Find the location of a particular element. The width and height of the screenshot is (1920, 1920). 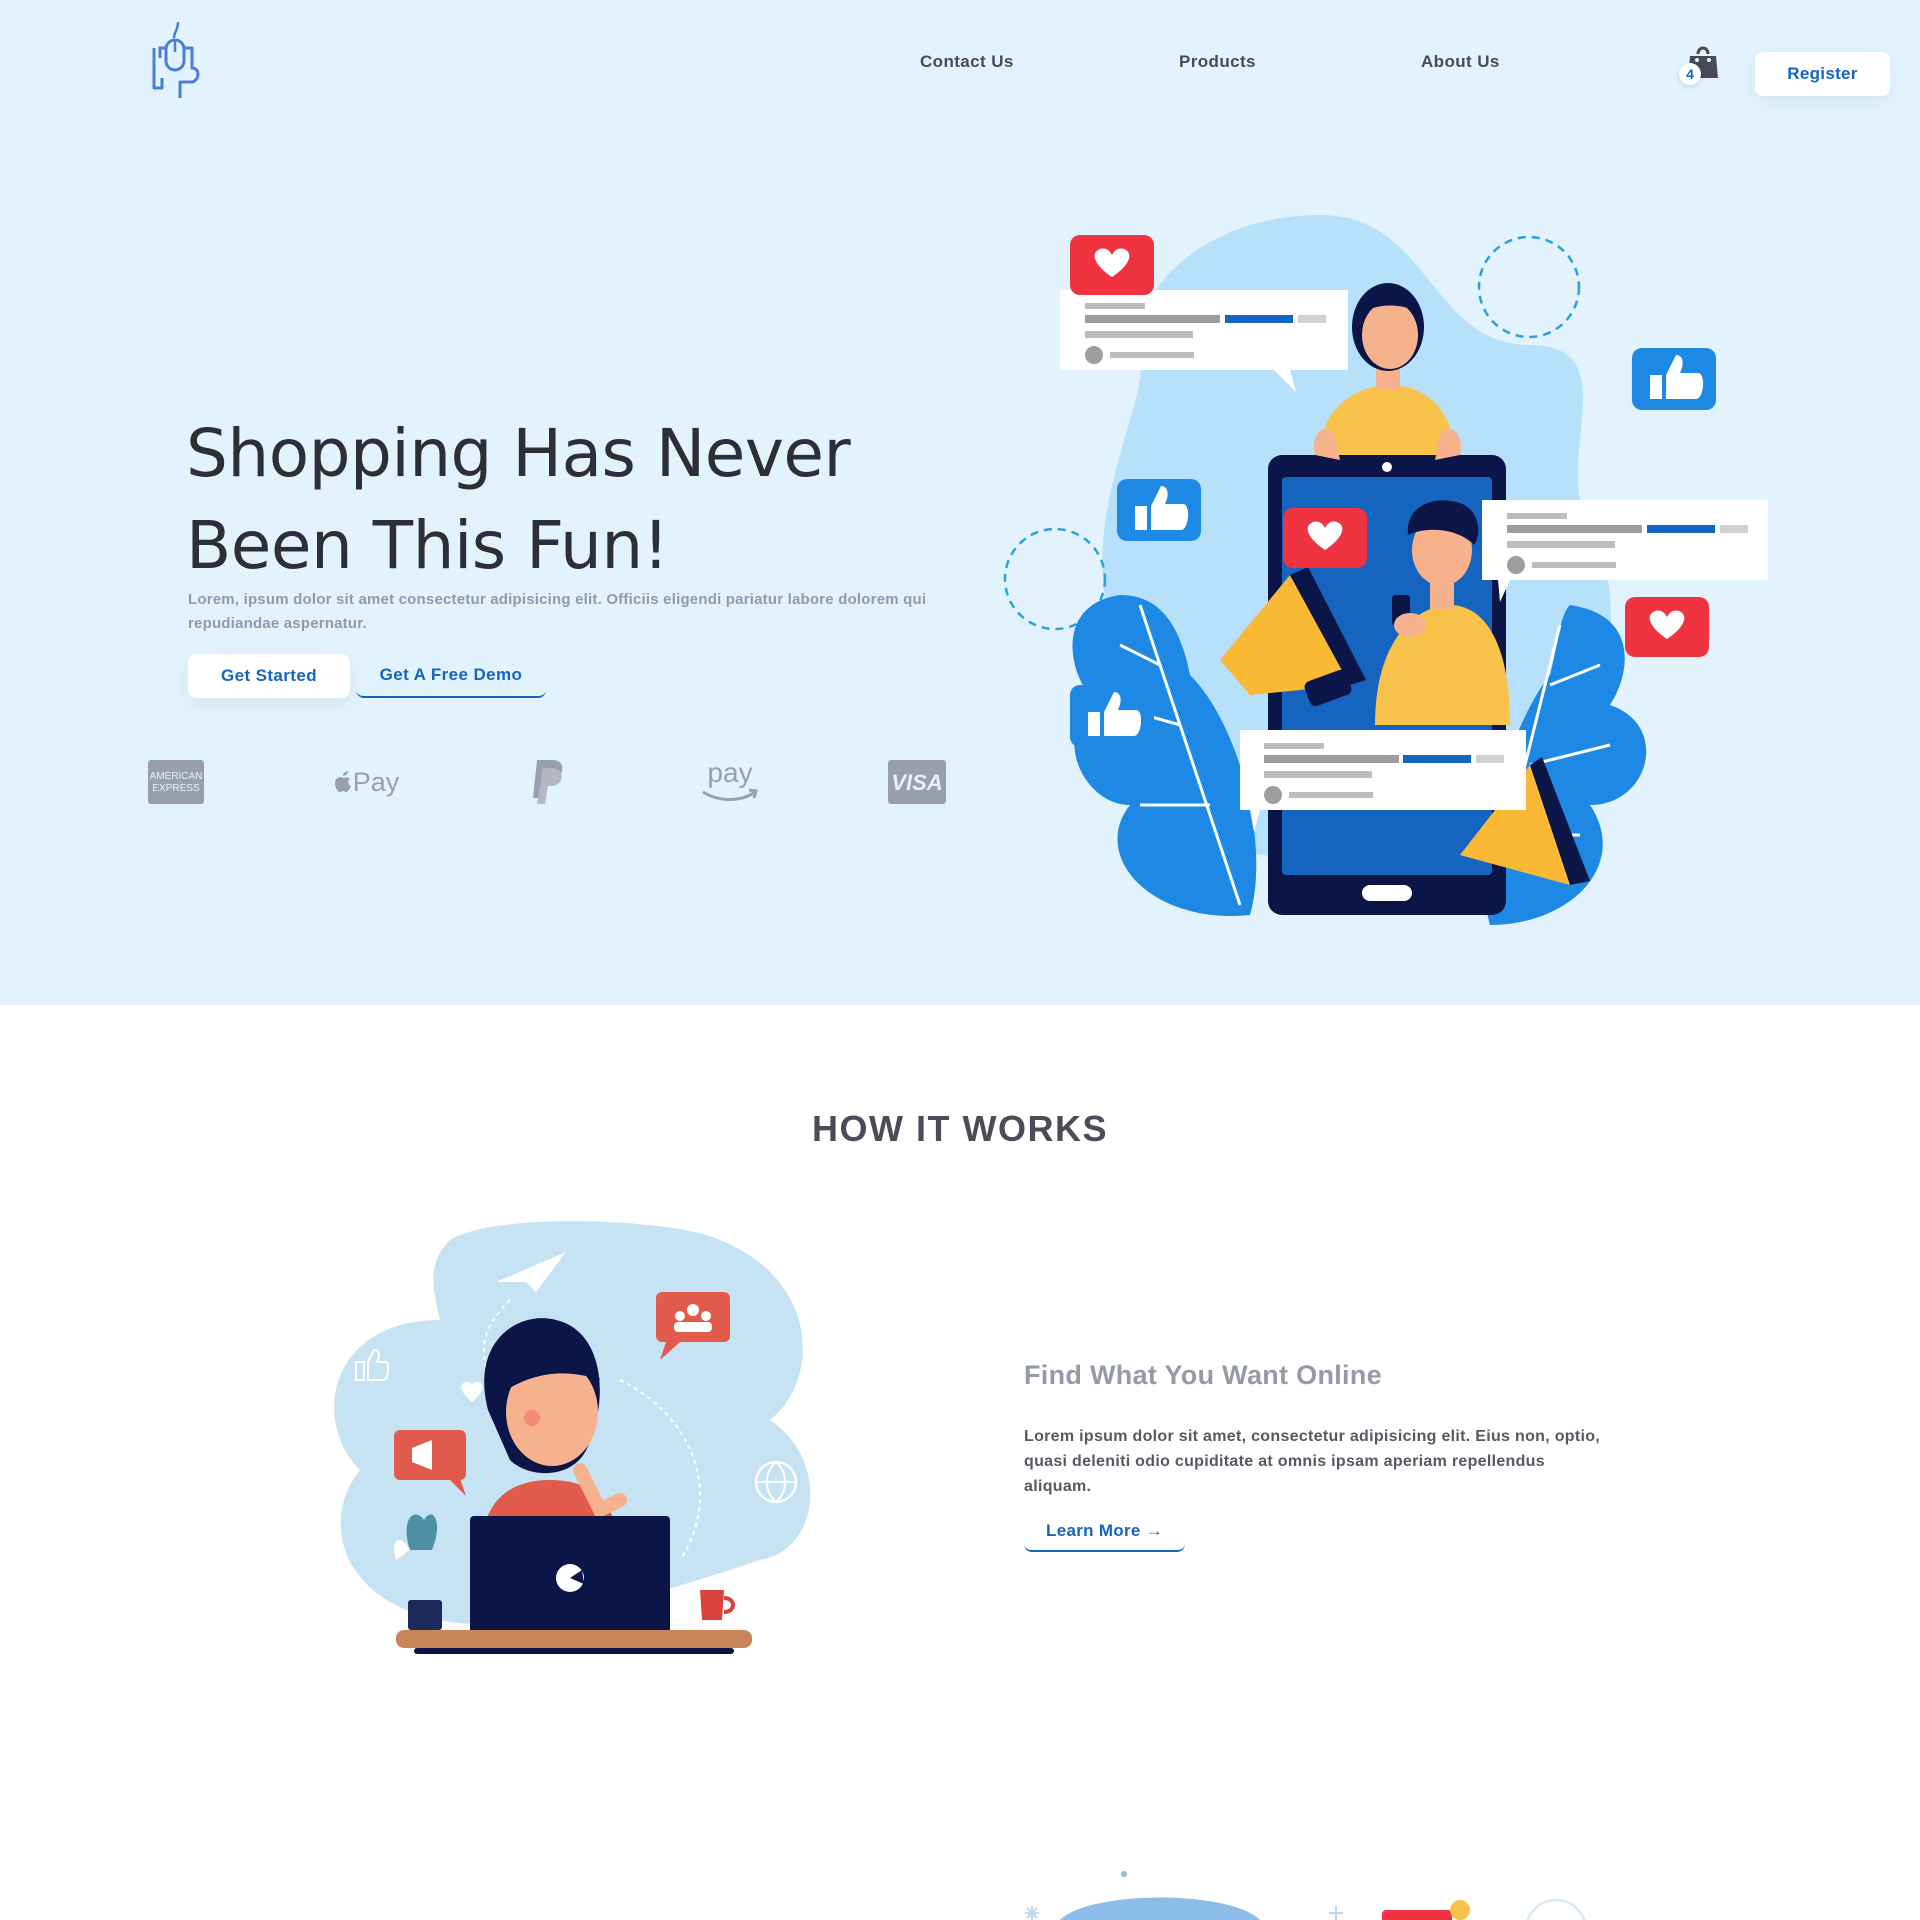

visa-logo: VISA is located at coordinates (917, 782).